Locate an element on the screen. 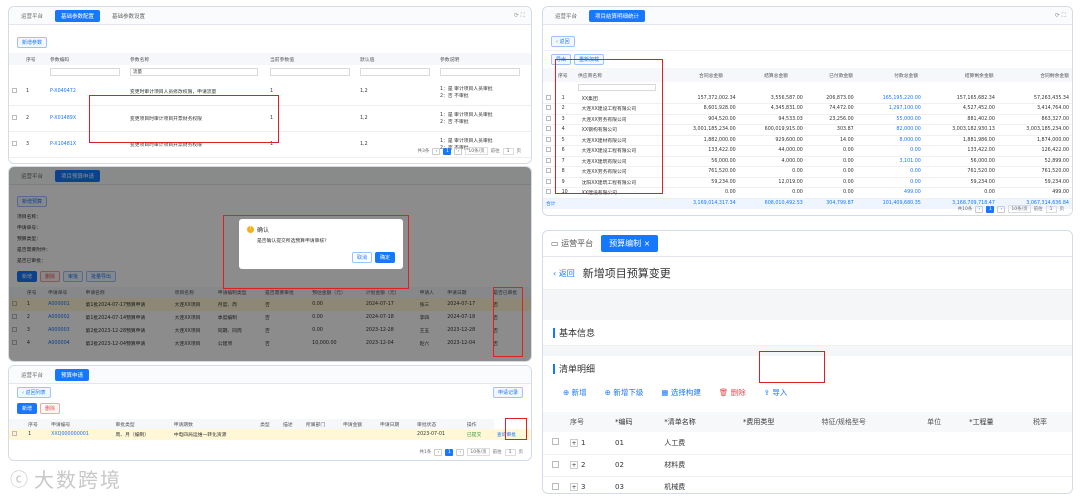  tab-param-settings: 基础参数设置 is located at coordinates (128, 16).